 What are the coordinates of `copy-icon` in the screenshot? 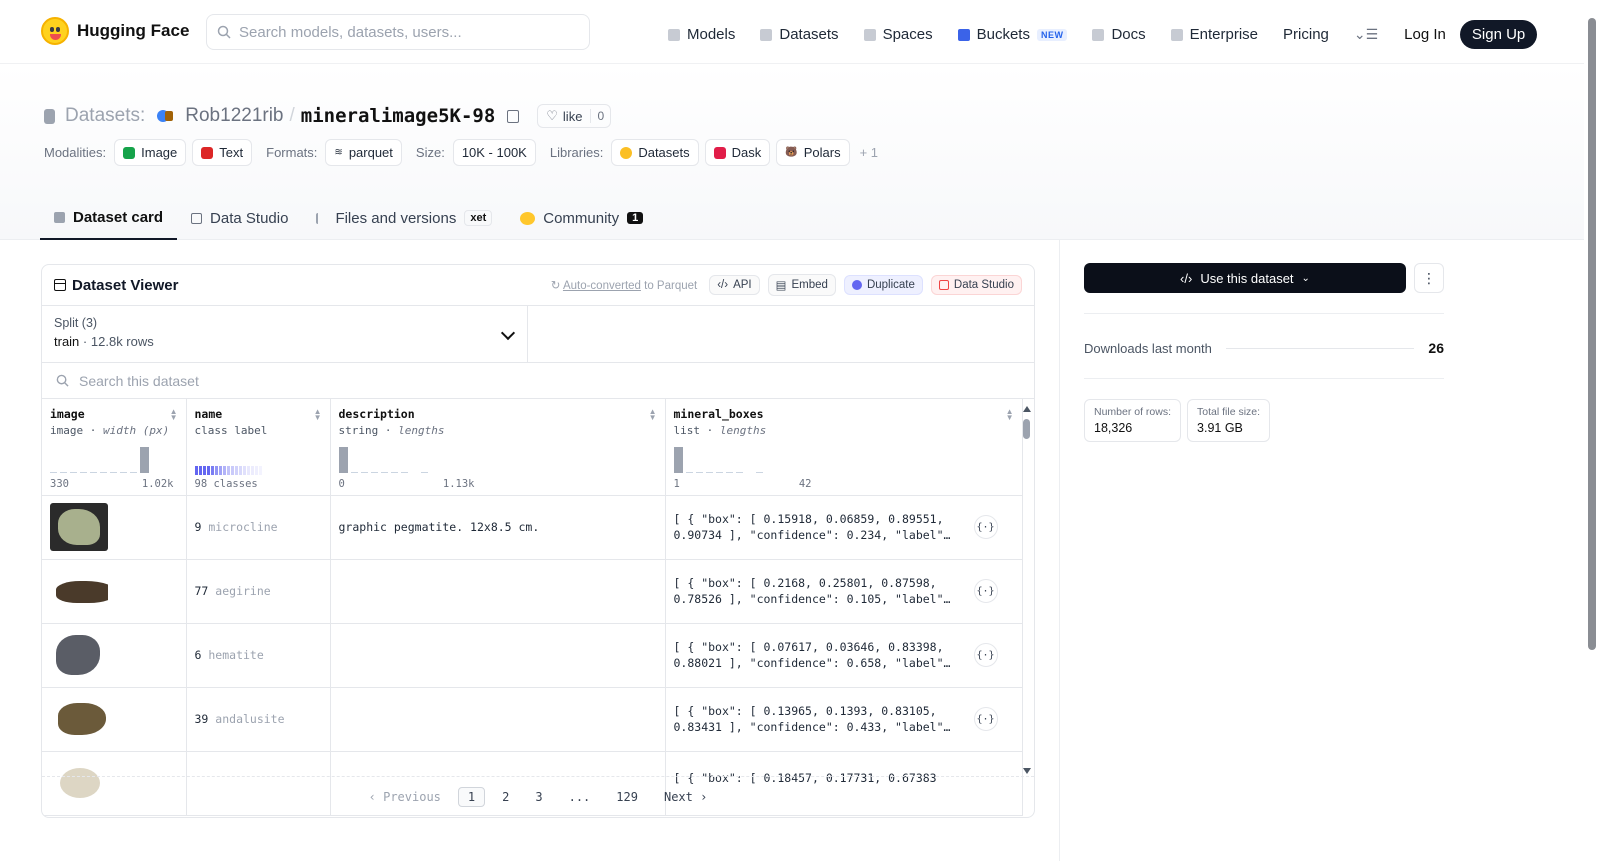 It's located at (513, 116).